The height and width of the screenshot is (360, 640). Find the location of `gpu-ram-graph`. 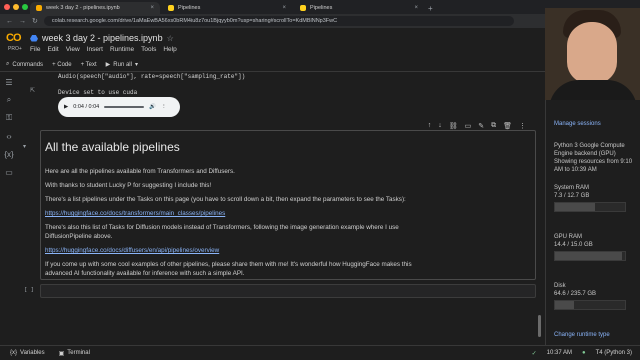

gpu-ram-graph is located at coordinates (590, 256).